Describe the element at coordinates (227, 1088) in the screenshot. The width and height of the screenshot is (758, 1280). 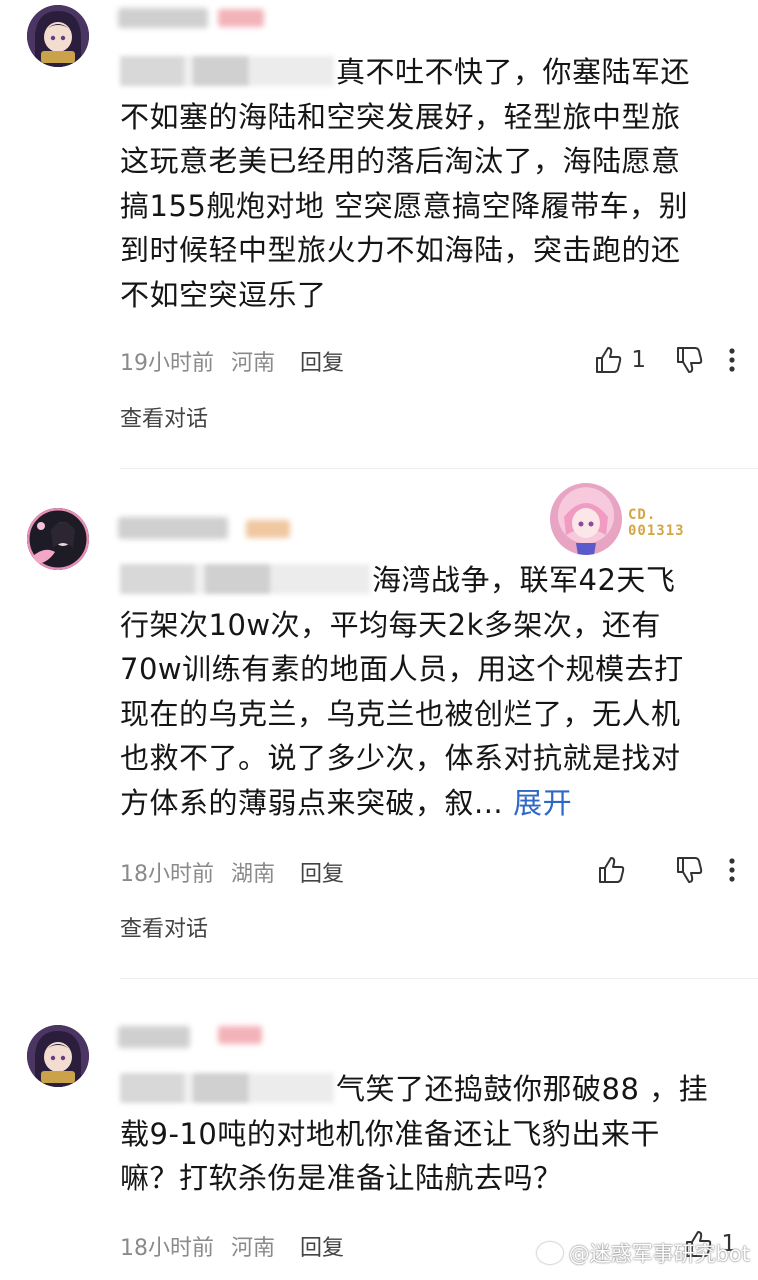
I see `reply-target-redacted` at that location.